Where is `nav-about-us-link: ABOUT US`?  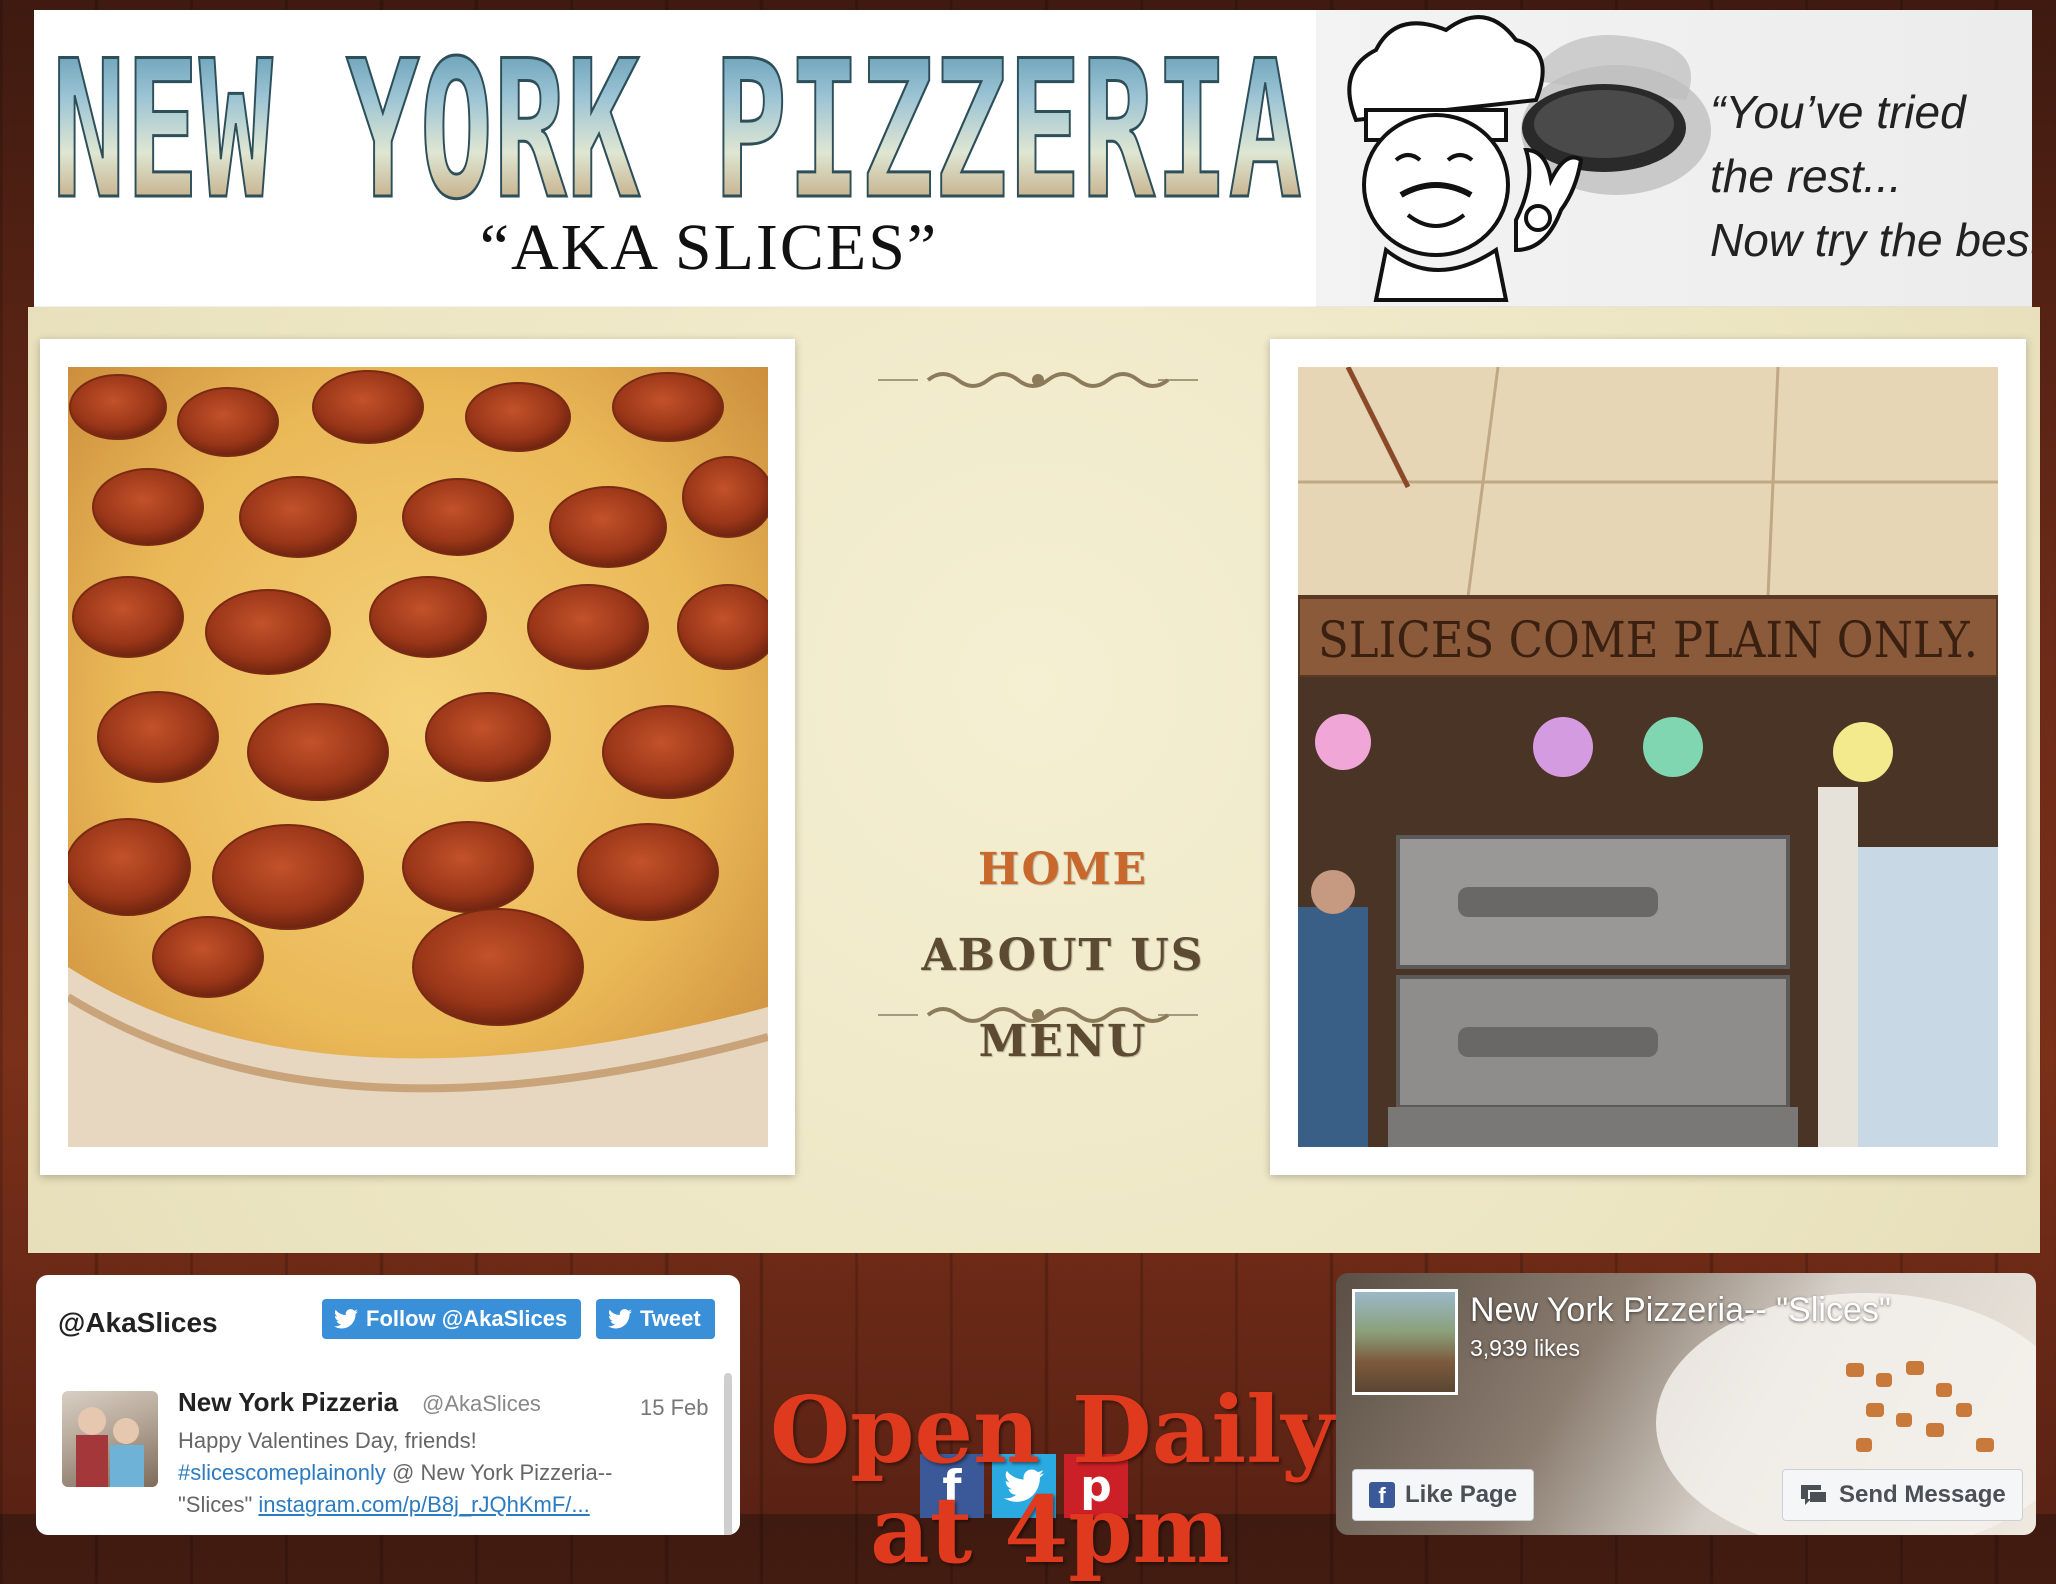 nav-about-us-link: ABOUT US is located at coordinates (1063, 956).